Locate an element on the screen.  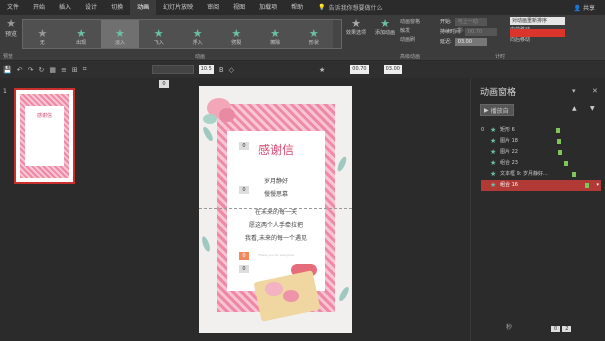
flower-decoration is located at coordinates (227, 115).